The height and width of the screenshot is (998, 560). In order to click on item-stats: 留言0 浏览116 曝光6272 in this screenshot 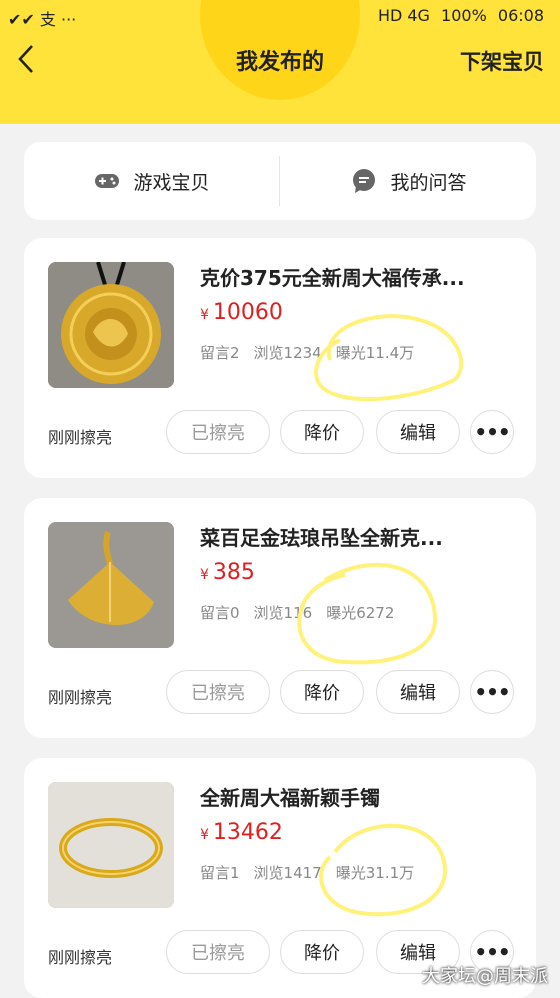, I will do `click(304, 612)`.